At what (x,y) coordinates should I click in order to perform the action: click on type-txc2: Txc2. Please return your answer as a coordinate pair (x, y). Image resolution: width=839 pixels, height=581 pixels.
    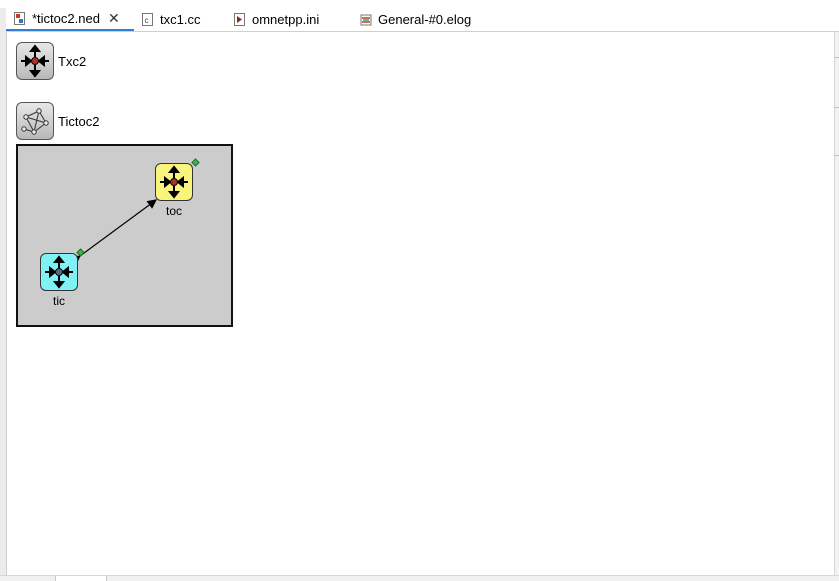
    Looking at the image, I should click on (51, 61).